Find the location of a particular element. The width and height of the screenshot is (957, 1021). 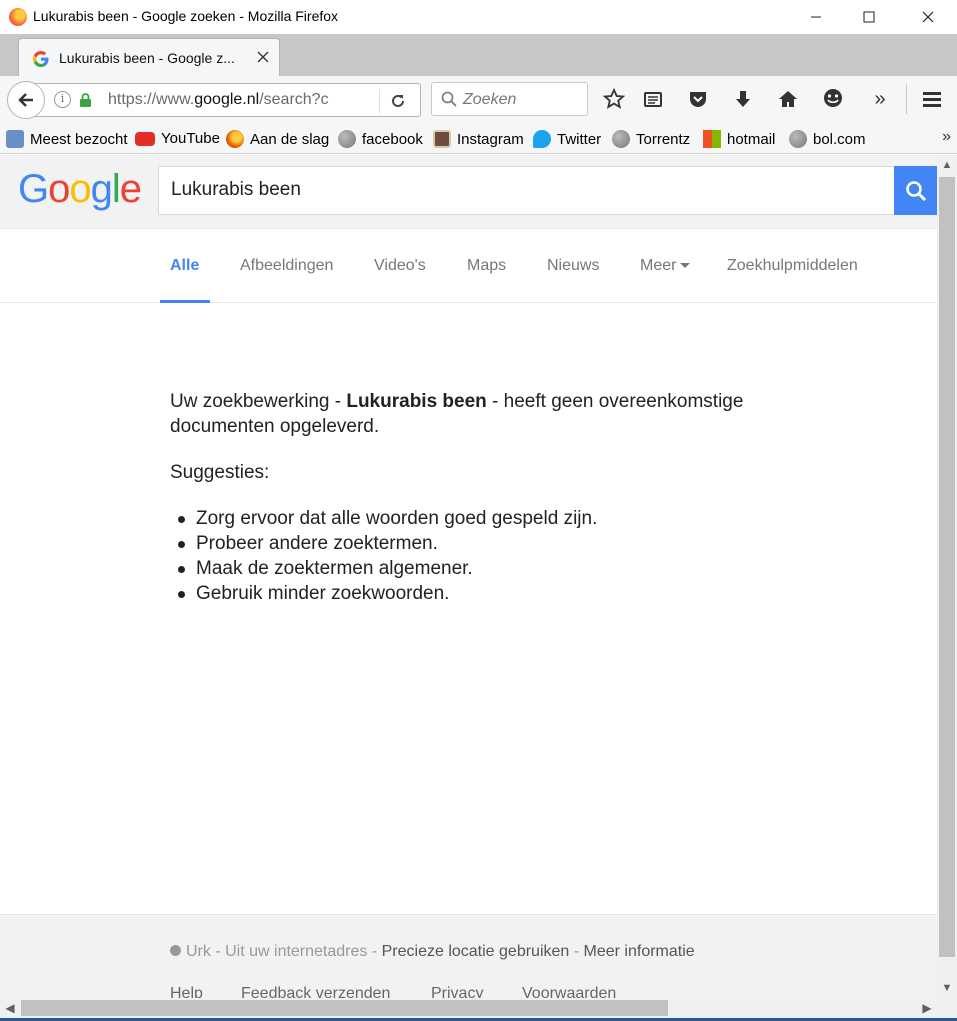

google-search-input: Lukurabis been is located at coordinates (527, 190).